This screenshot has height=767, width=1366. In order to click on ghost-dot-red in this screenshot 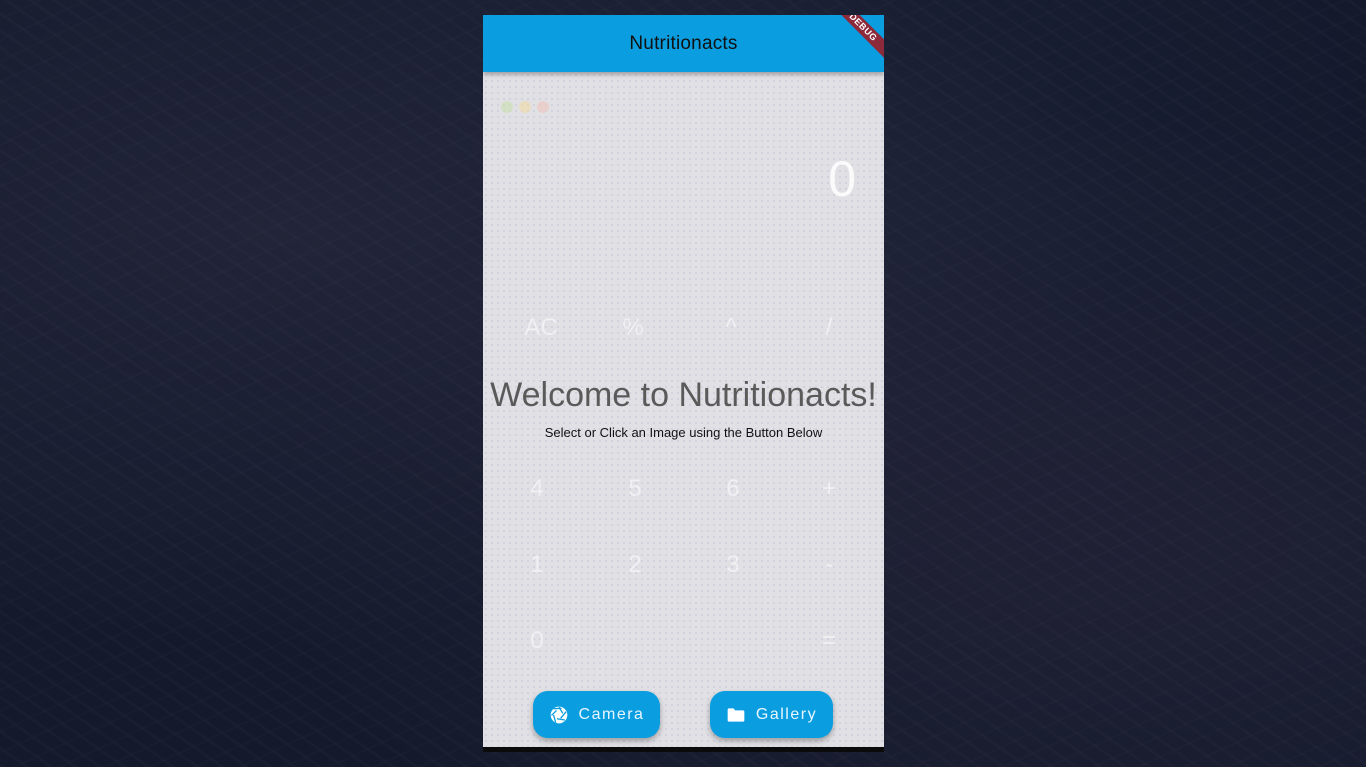, I will do `click(543, 107)`.